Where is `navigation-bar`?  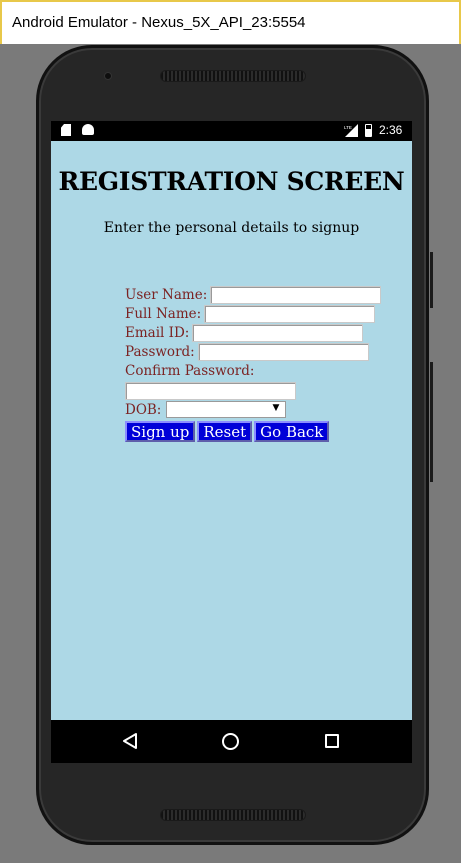 navigation-bar is located at coordinates (231, 741).